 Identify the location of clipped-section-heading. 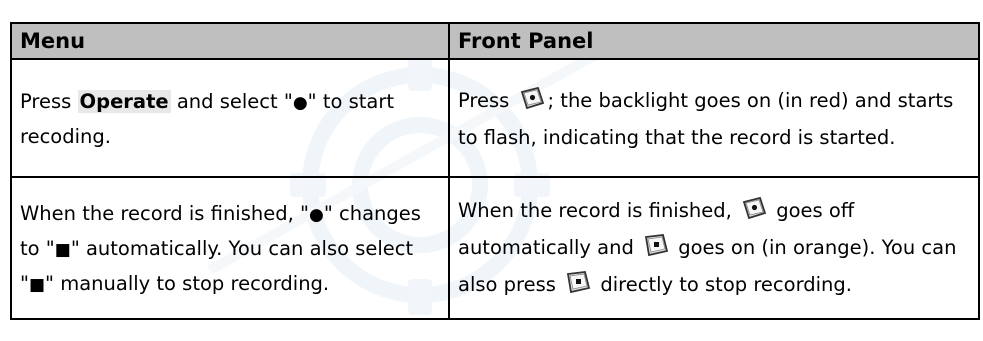
(491, 11).